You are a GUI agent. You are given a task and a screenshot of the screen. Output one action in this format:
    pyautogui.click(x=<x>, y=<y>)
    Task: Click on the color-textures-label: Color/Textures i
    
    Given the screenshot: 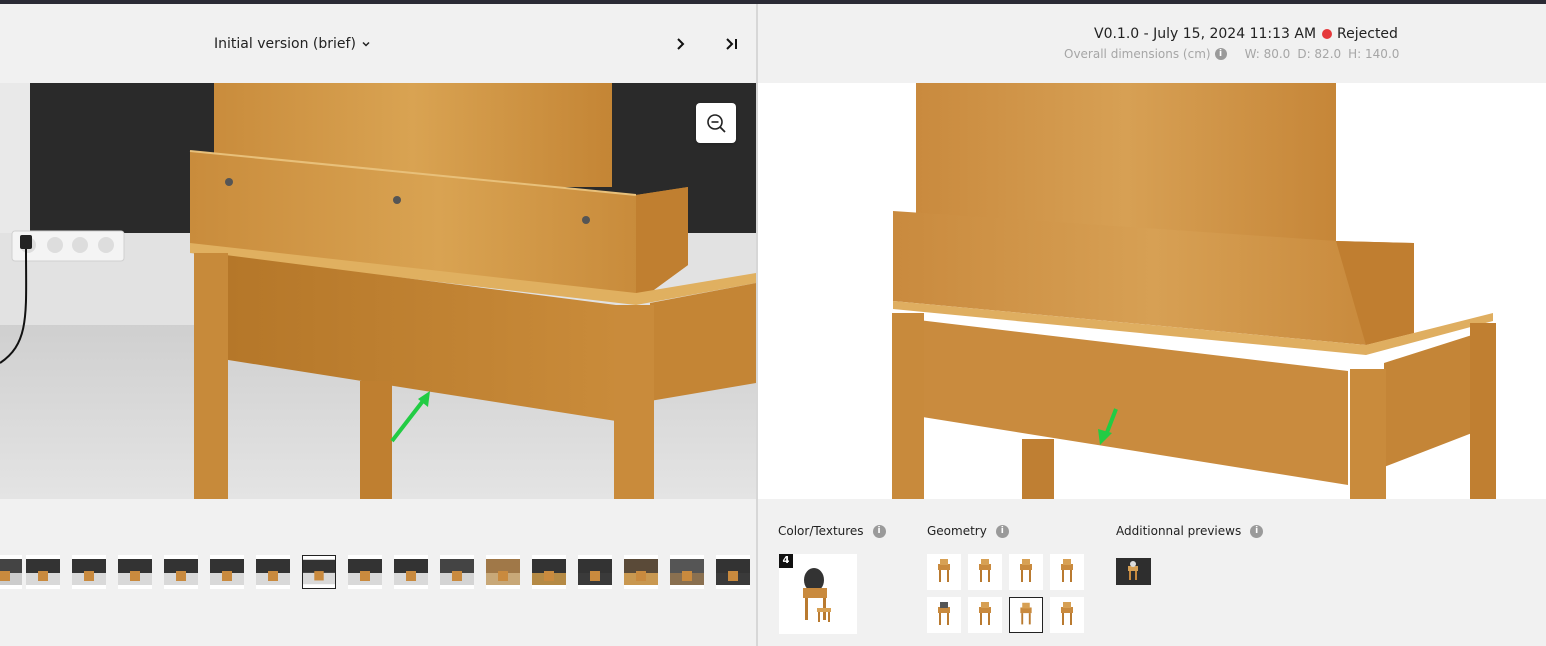 What is the action you would take?
    pyautogui.click(x=834, y=531)
    